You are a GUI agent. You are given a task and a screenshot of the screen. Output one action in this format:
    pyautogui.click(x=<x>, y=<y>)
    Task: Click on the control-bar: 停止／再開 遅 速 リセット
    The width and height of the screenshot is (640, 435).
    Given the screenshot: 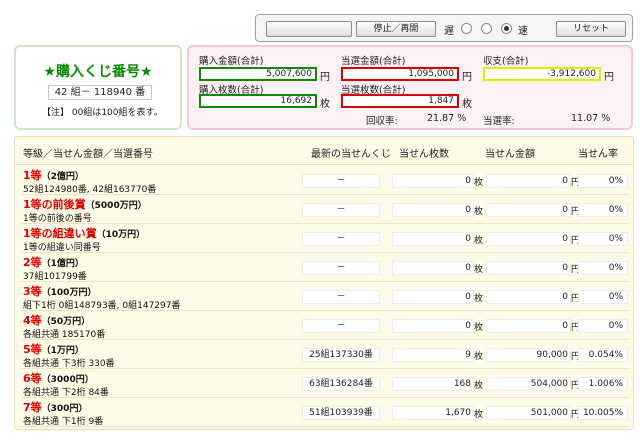 What is the action you would take?
    pyautogui.click(x=444, y=28)
    